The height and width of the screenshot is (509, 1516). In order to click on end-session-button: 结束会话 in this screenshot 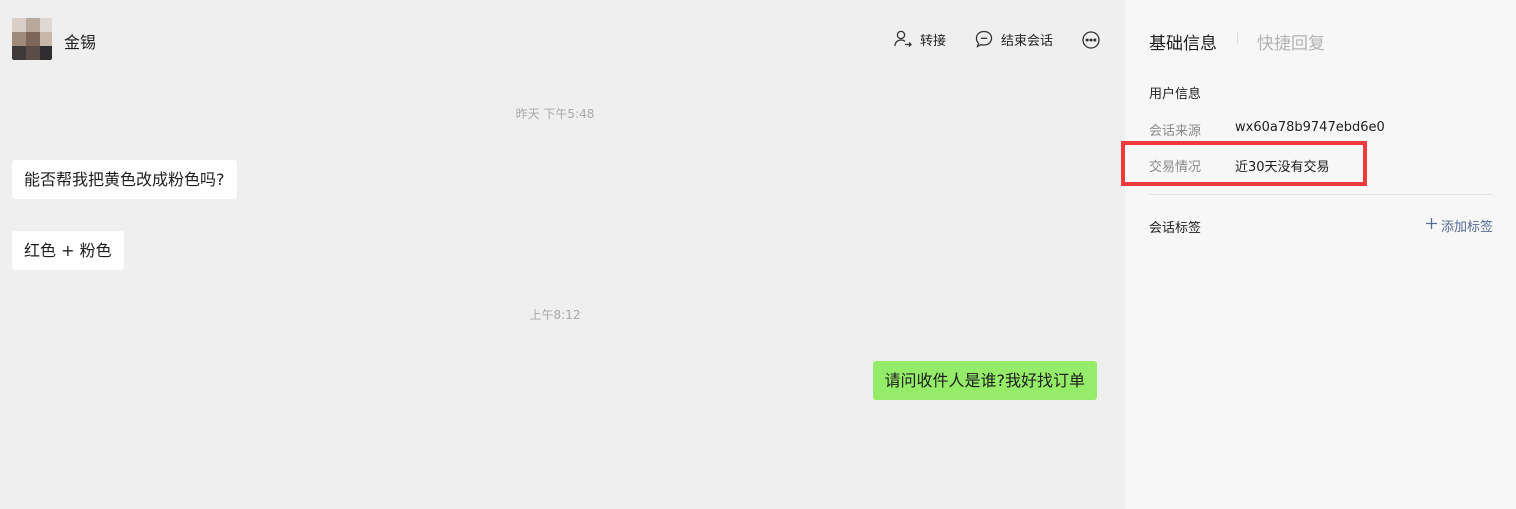, I will do `click(1013, 39)`.